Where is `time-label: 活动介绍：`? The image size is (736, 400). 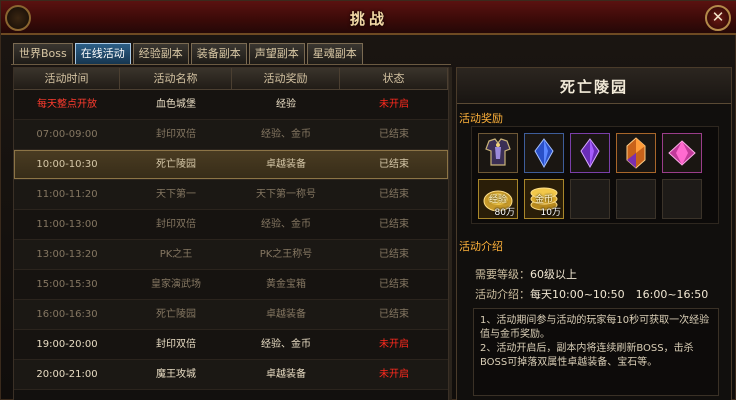
time-label: 活动介绍： is located at coordinates (502, 294).